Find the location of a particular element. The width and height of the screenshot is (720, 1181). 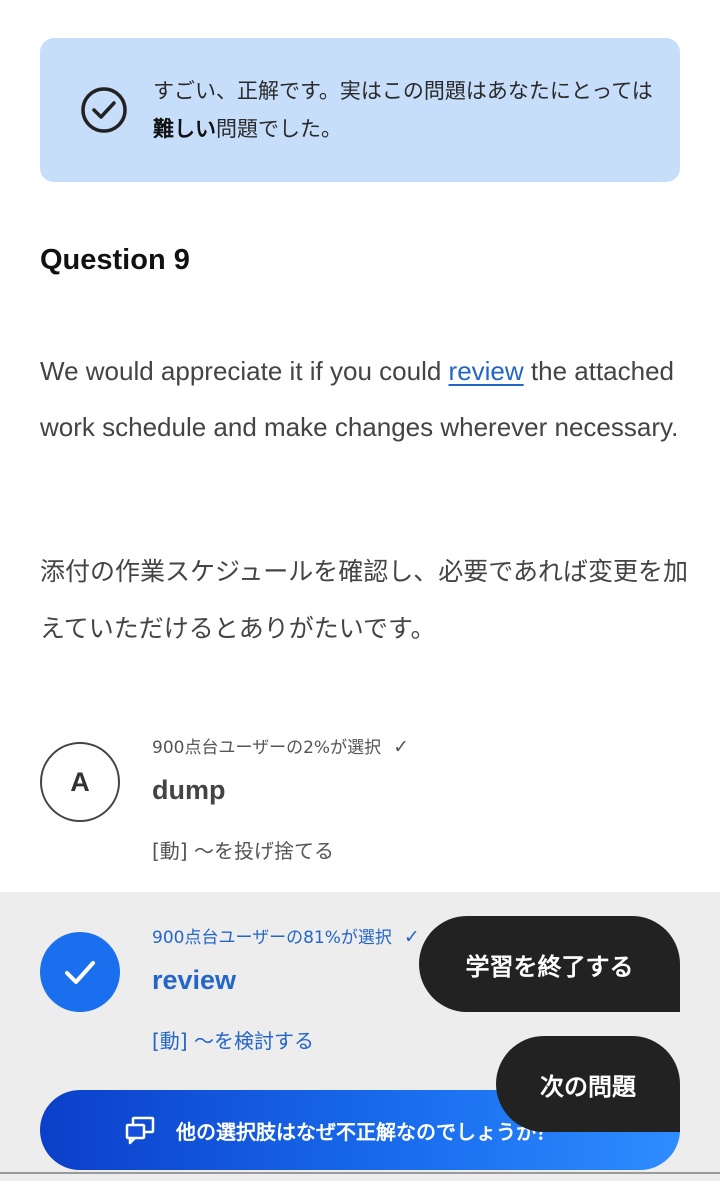

option-a-word: dump is located at coordinates (189, 790).